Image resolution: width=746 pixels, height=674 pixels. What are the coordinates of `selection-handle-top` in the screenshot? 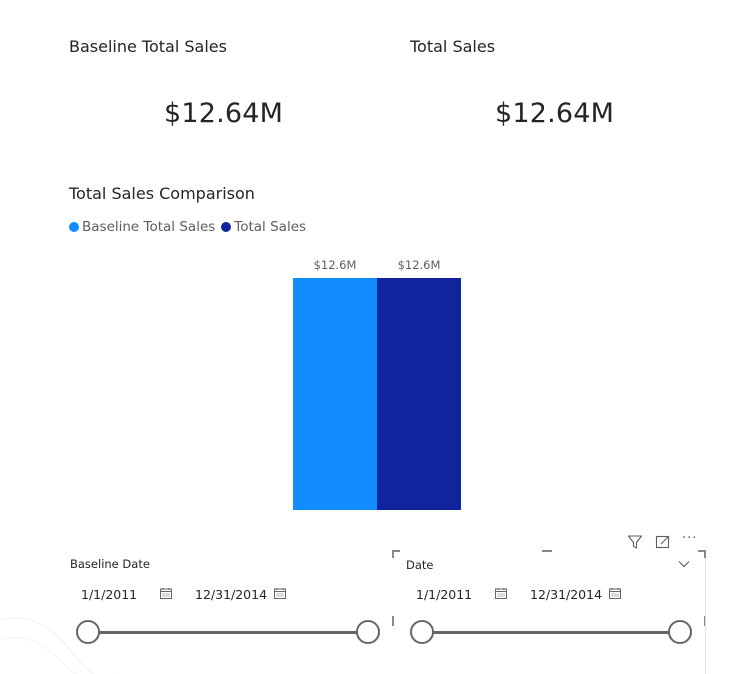 It's located at (547, 551).